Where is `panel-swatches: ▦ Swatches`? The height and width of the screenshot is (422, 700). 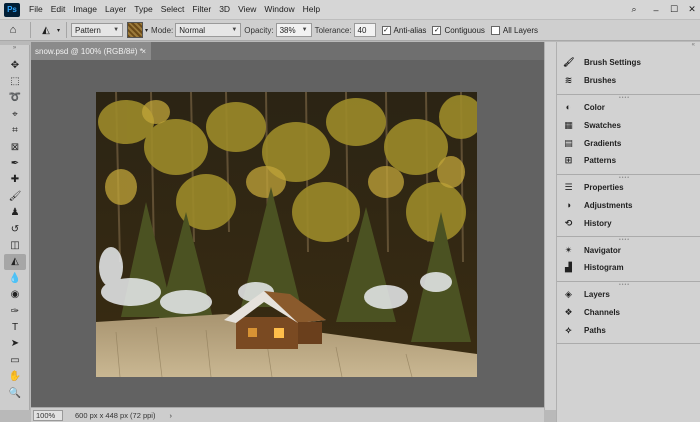 panel-swatches: ▦ Swatches is located at coordinates (628, 125).